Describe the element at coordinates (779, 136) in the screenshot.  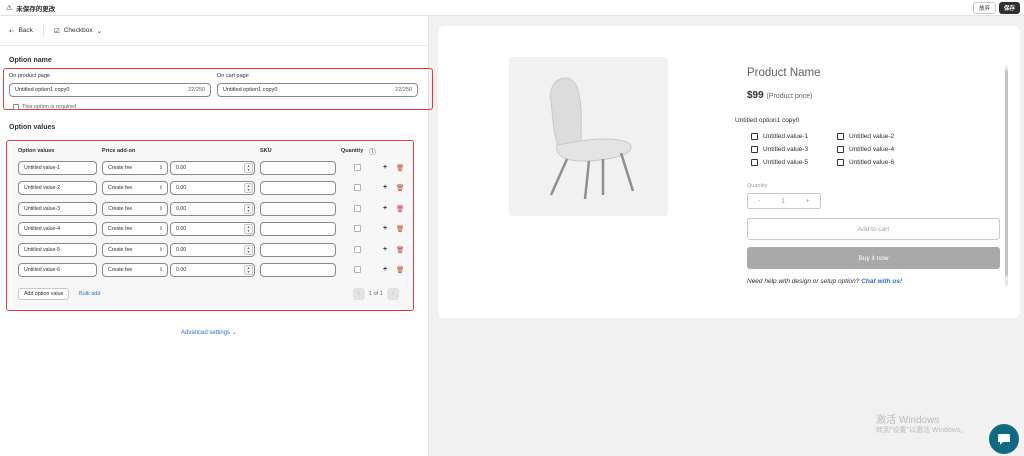
I see `preview-choice: Untitled value-1` at that location.